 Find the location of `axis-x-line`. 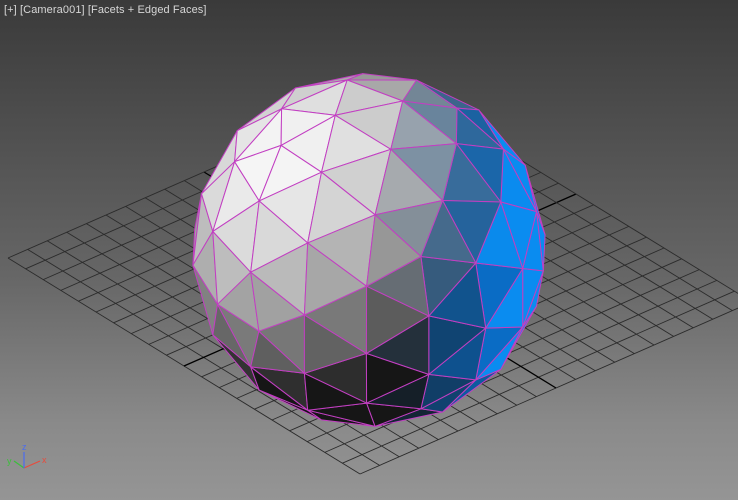

axis-x-line is located at coordinates (32, 464).